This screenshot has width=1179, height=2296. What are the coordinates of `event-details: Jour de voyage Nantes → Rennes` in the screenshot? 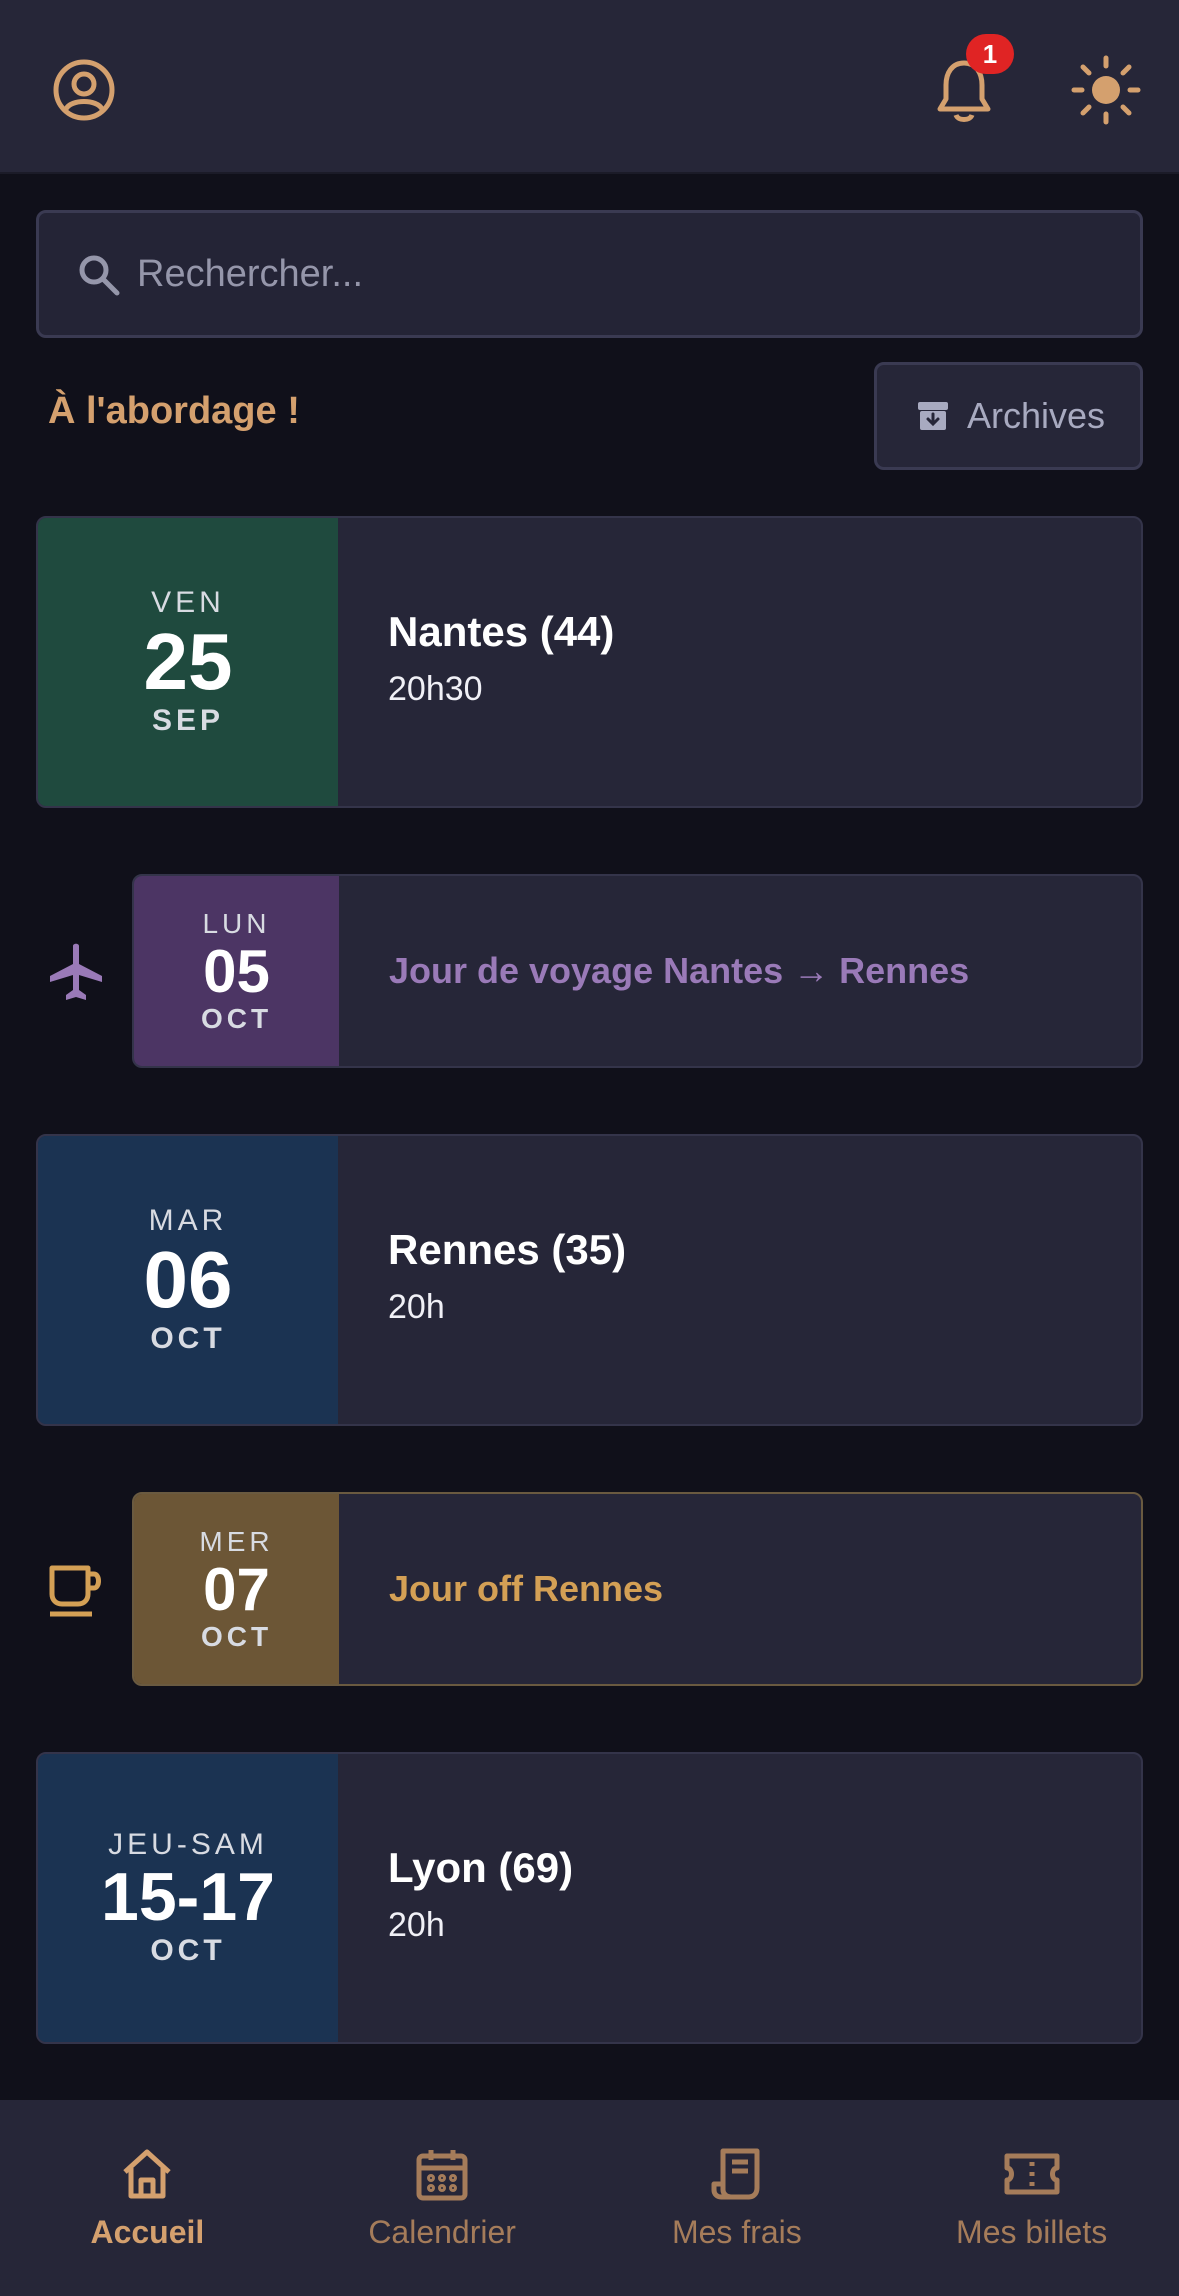 It's located at (679, 971).